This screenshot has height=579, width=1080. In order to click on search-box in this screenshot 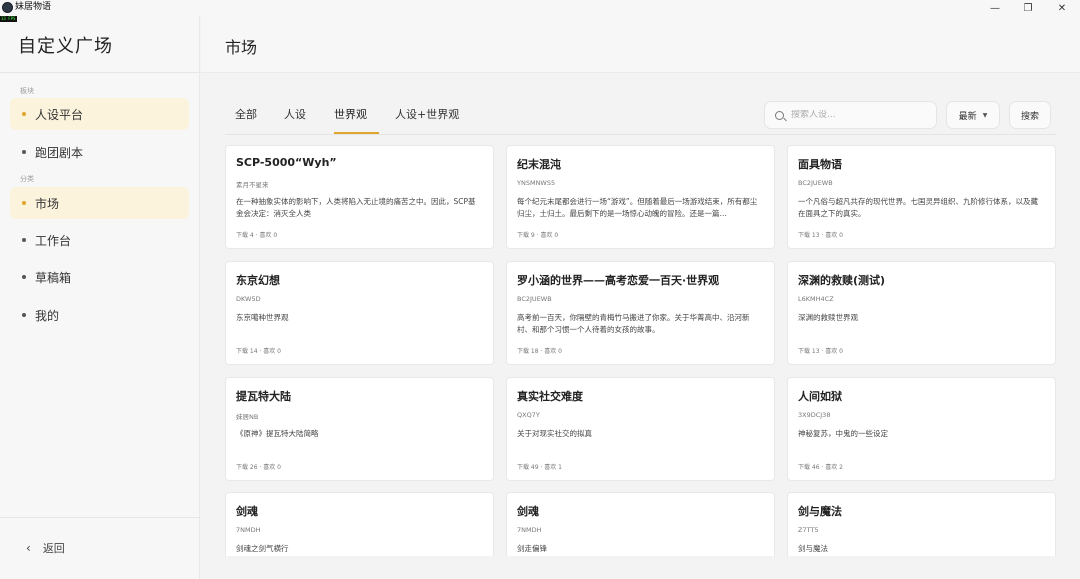, I will do `click(850, 115)`.